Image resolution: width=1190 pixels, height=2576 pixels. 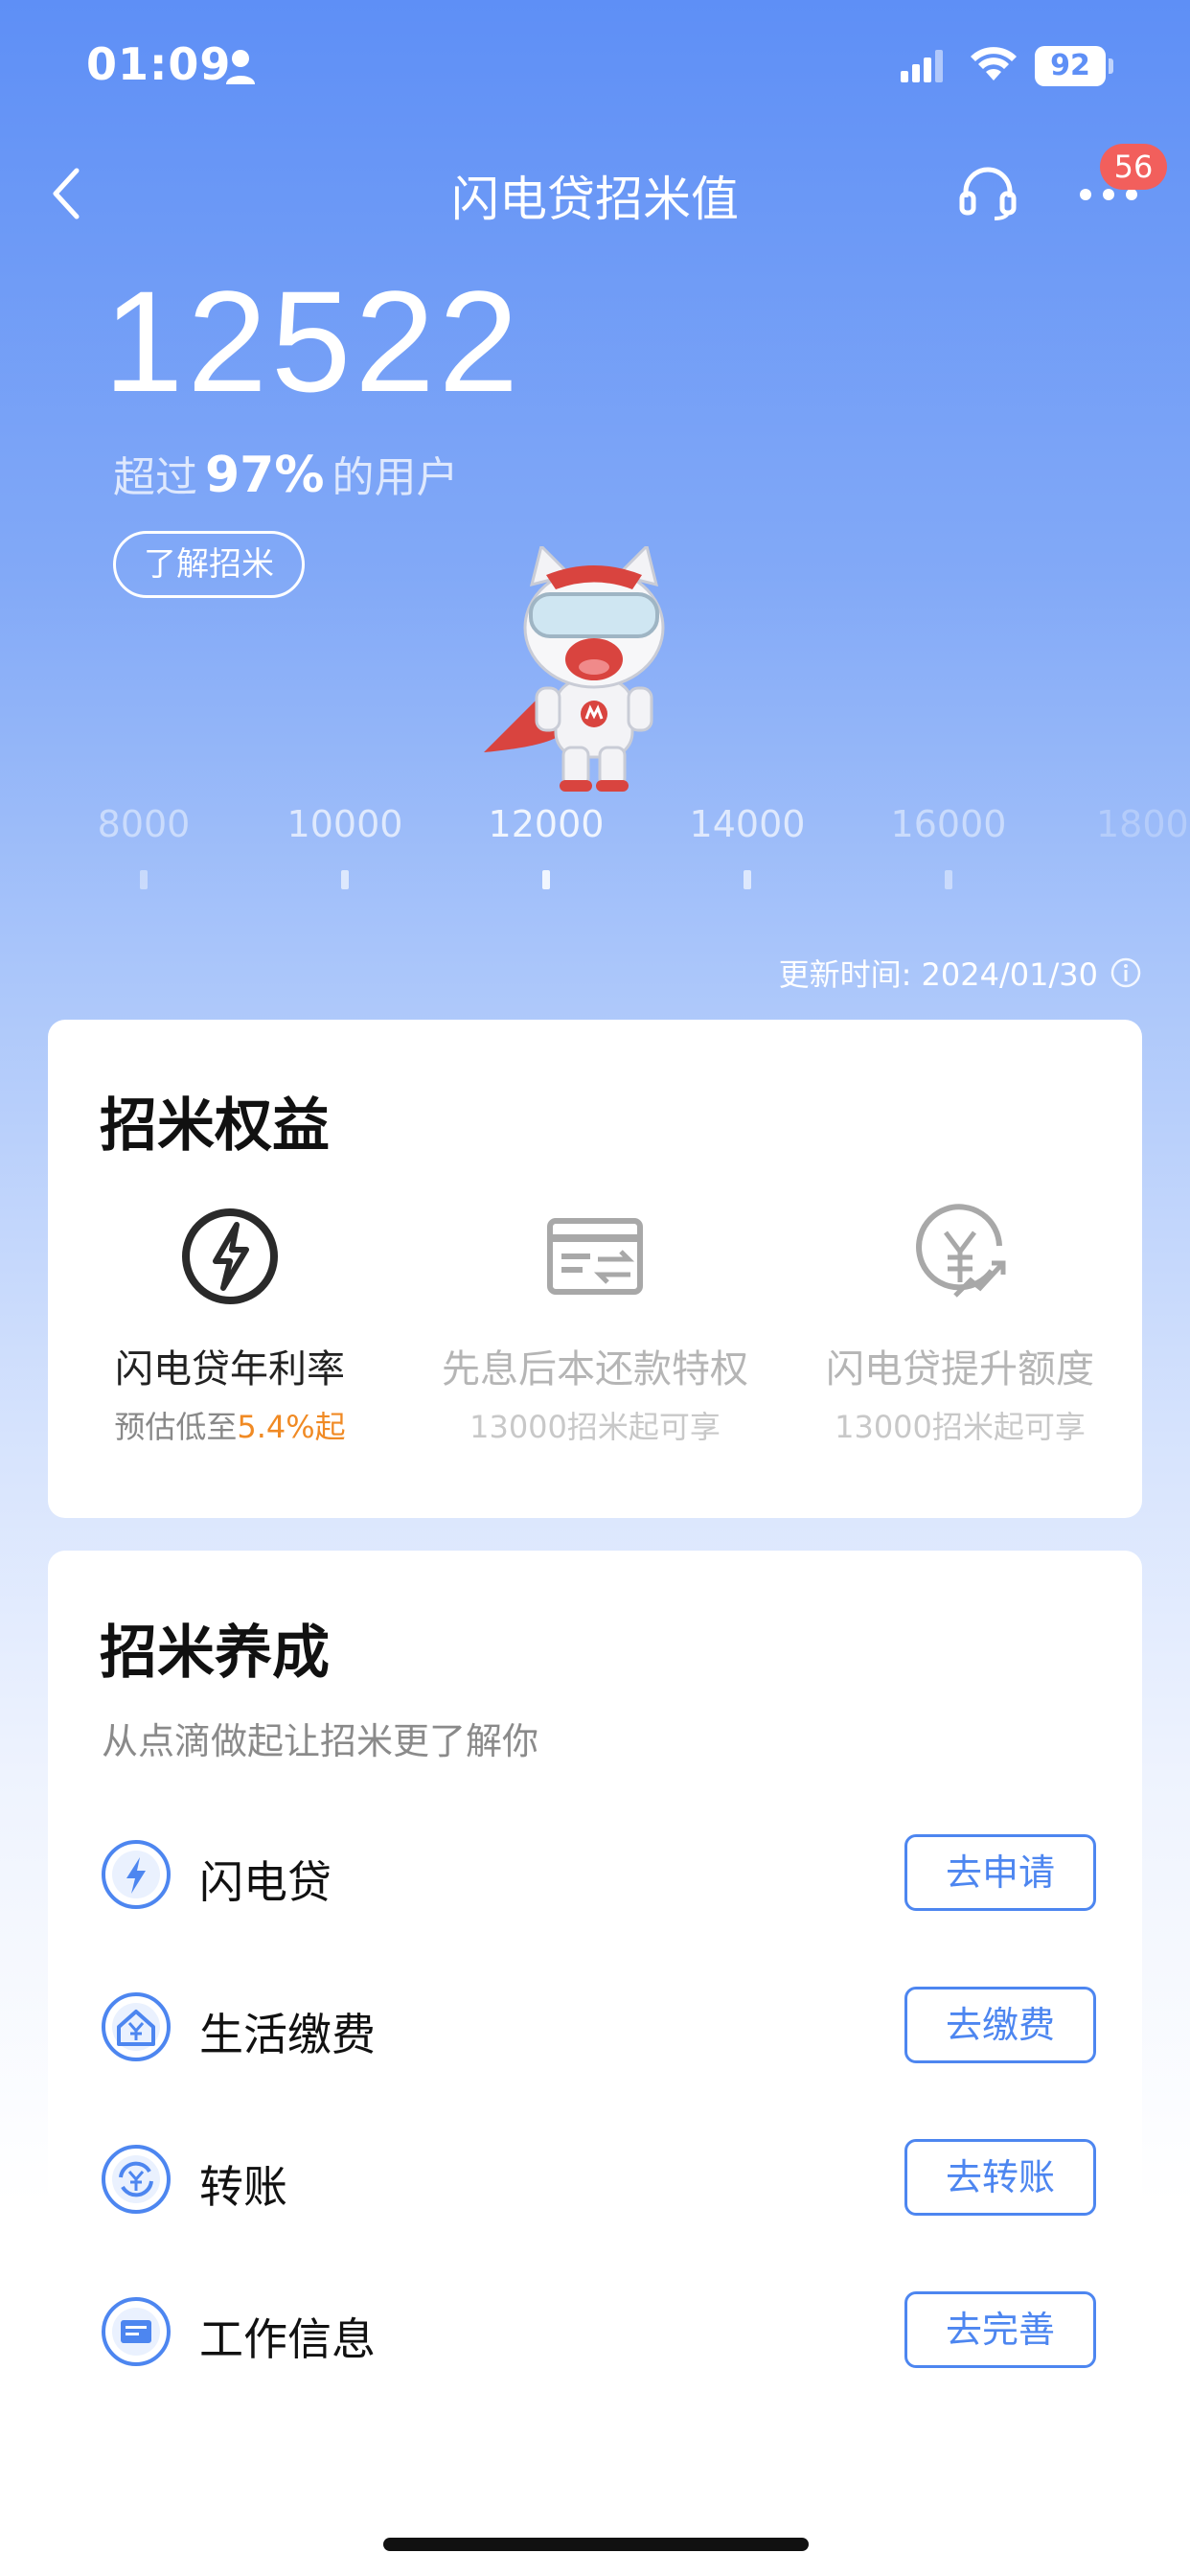 What do you see at coordinates (603, 2331) in the screenshot?
I see `task-row-work-info: 工作信息 去完善` at bounding box center [603, 2331].